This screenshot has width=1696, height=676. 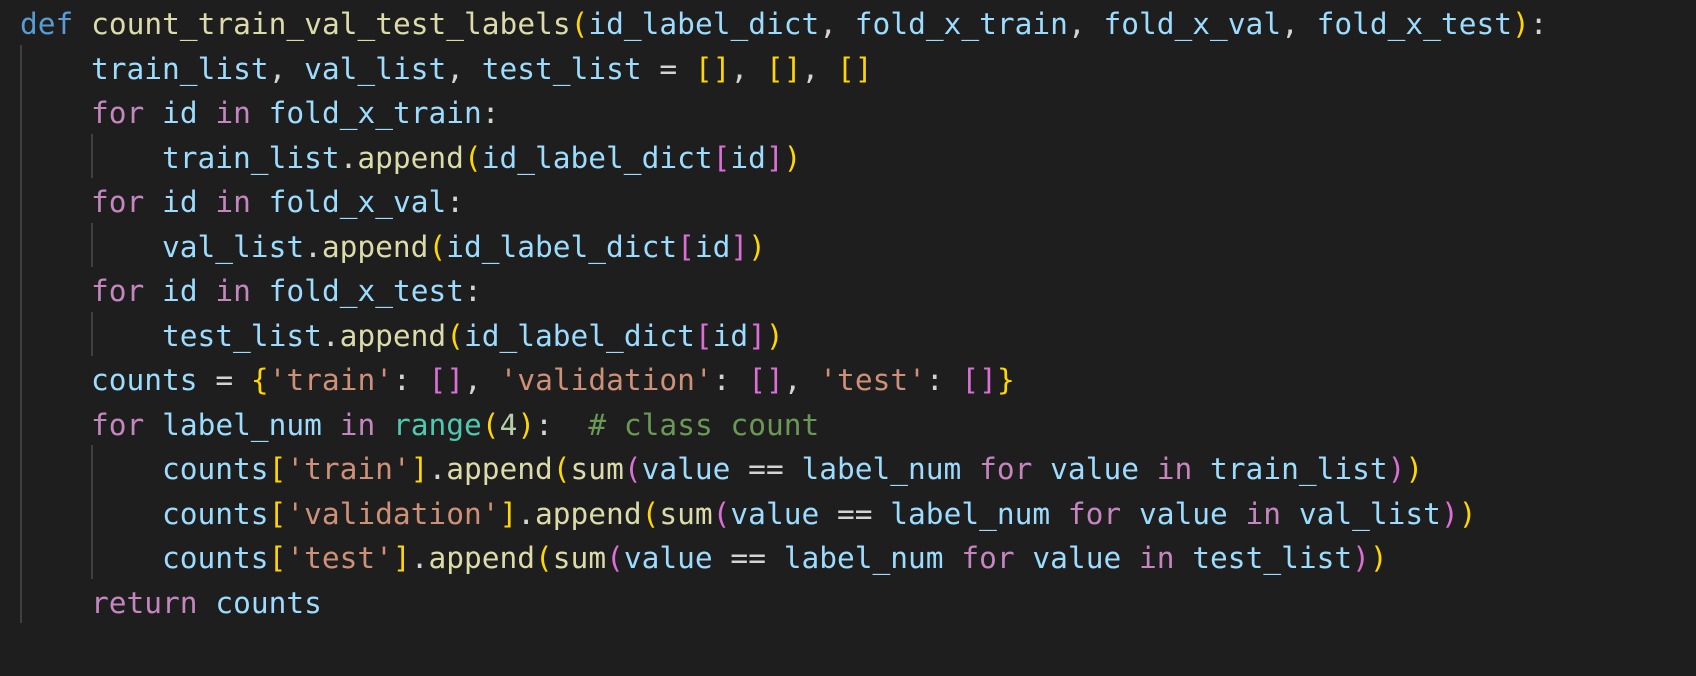 What do you see at coordinates (277, 202) in the screenshot?
I see `code-line: for id in fold_x_val:` at bounding box center [277, 202].